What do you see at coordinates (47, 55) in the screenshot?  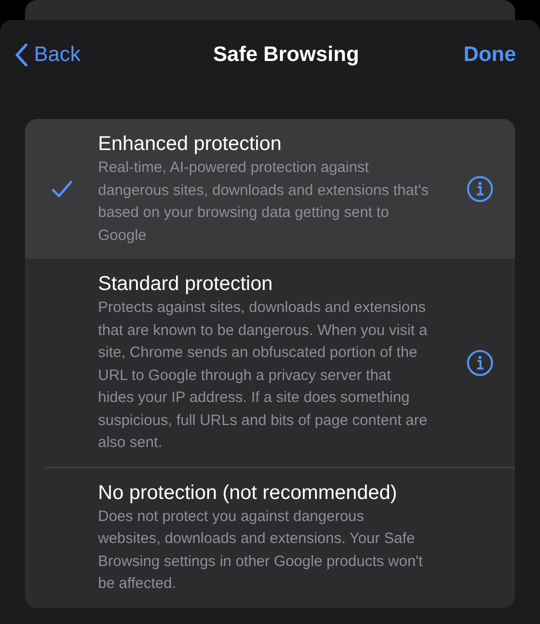 I see `back-button: Back` at bounding box center [47, 55].